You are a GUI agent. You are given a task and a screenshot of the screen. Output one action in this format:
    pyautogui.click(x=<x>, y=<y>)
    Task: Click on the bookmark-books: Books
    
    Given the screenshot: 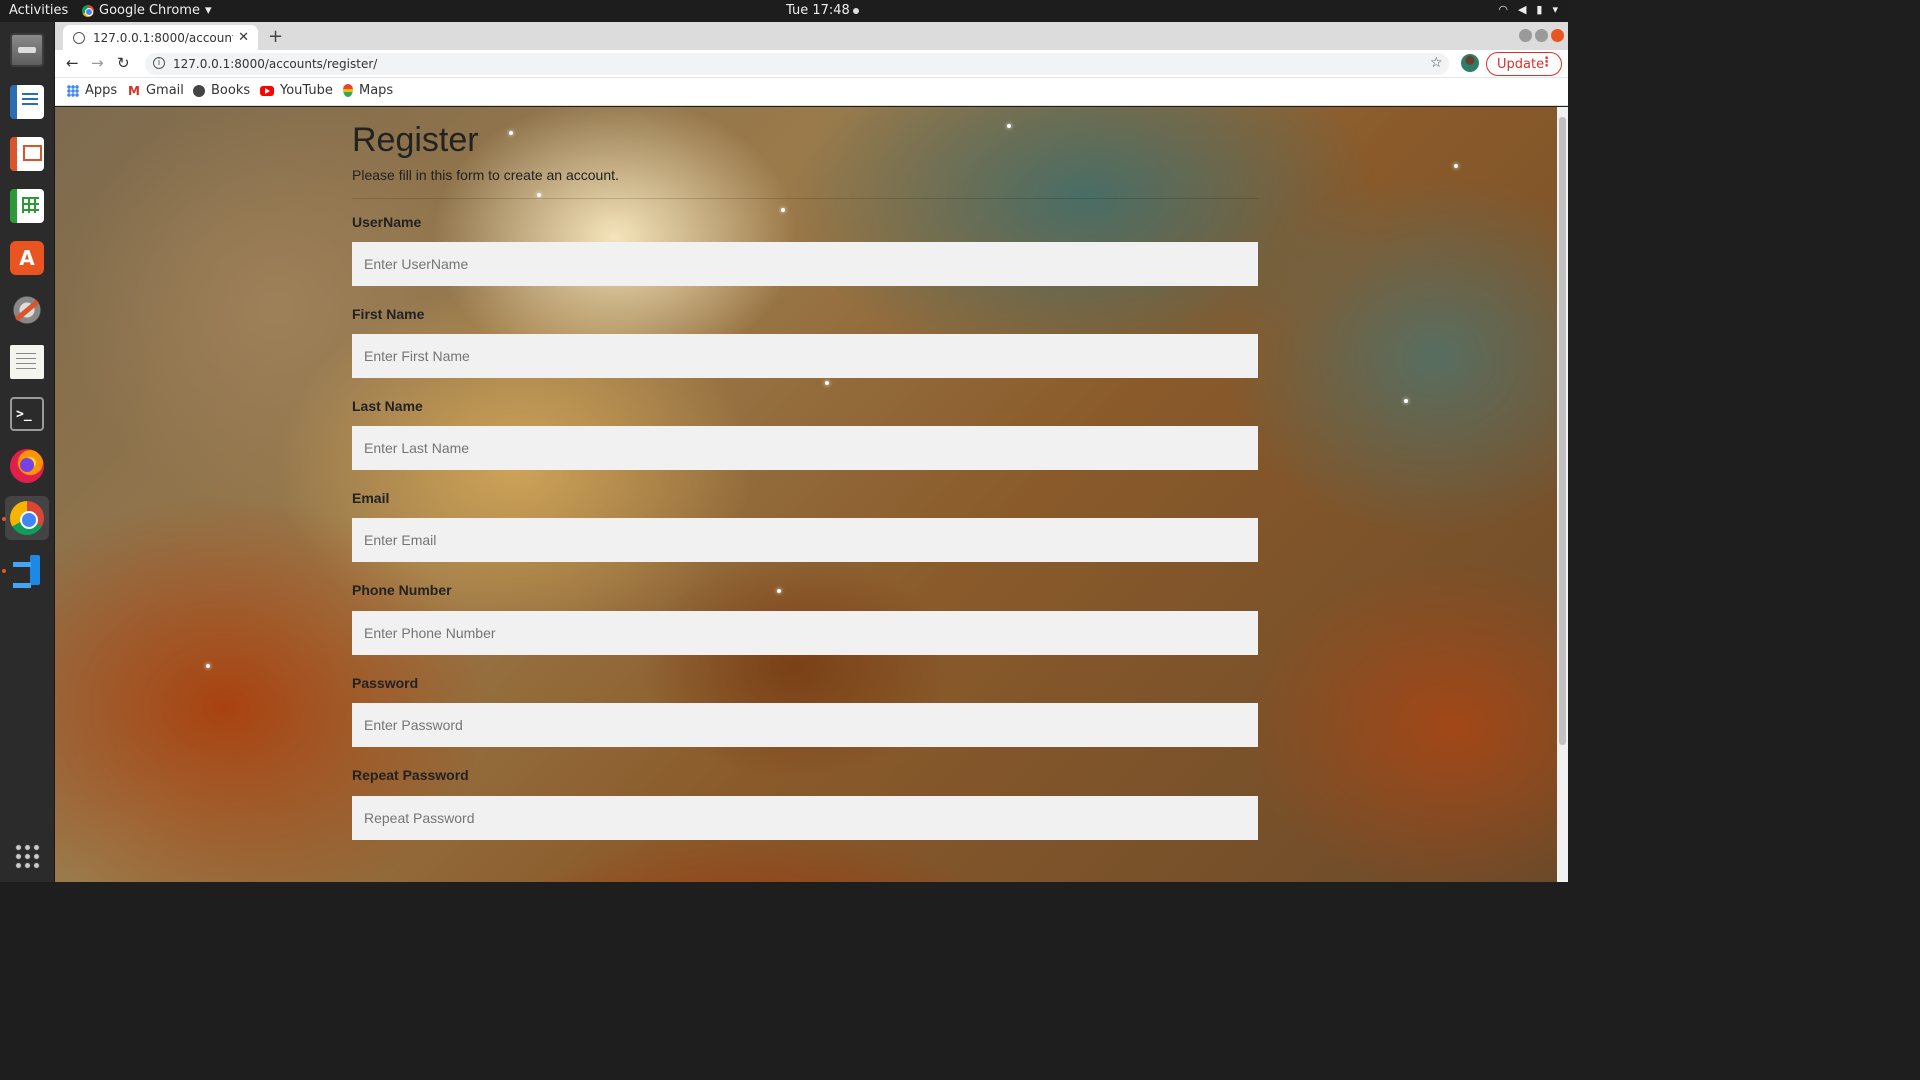 What is the action you would take?
    pyautogui.click(x=221, y=90)
    